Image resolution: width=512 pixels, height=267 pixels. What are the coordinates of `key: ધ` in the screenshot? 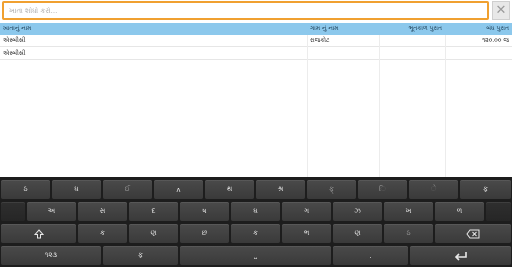 It's located at (76, 189).